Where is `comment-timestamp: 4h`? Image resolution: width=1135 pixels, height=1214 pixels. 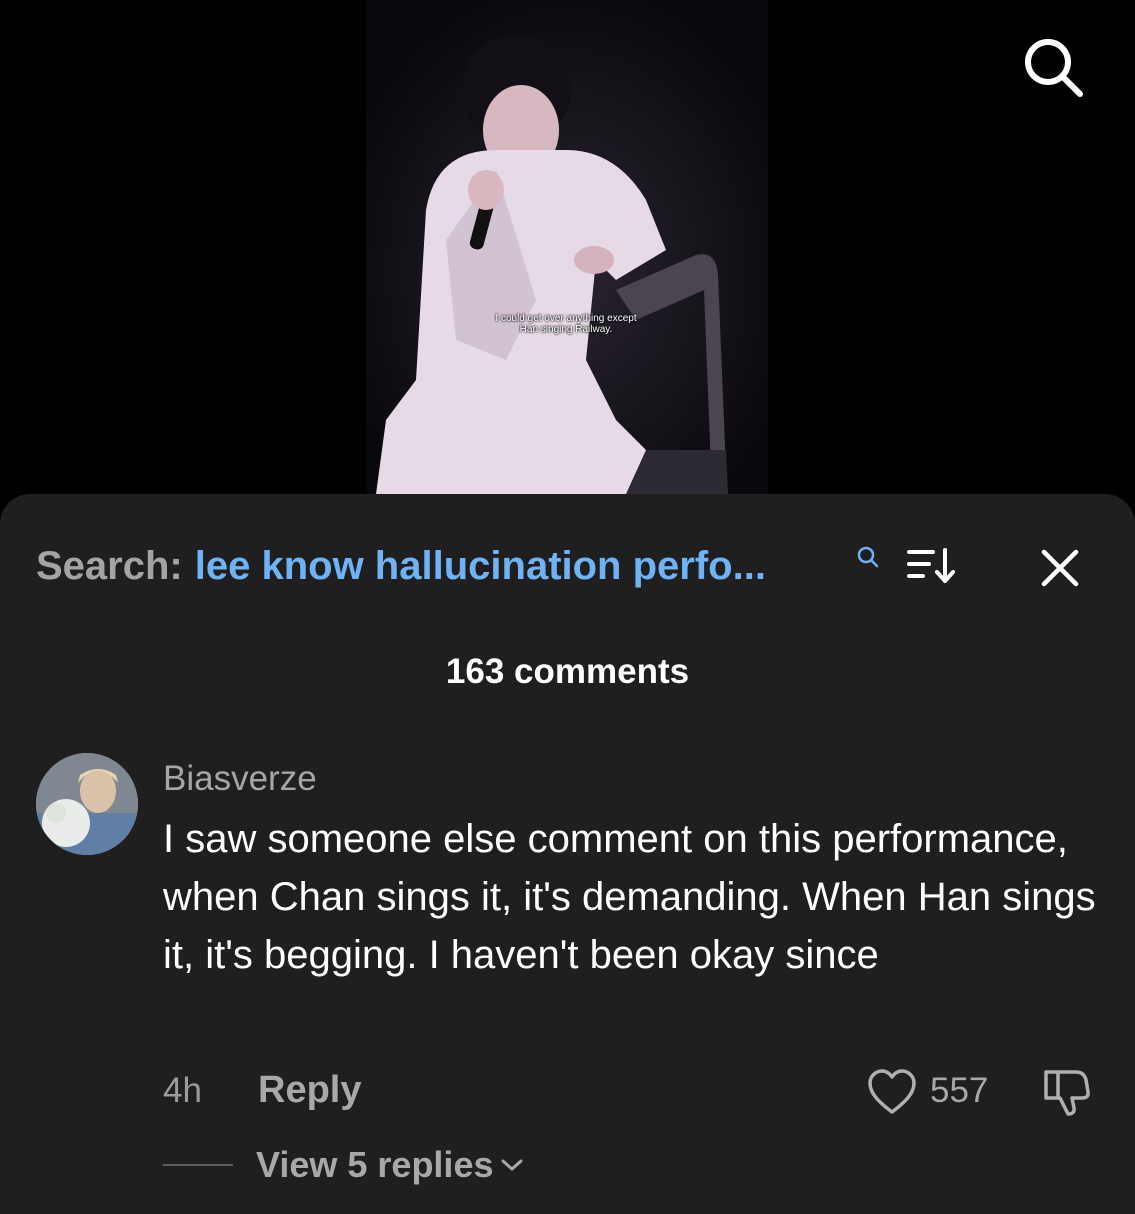
comment-timestamp: 4h is located at coordinates (182, 1090).